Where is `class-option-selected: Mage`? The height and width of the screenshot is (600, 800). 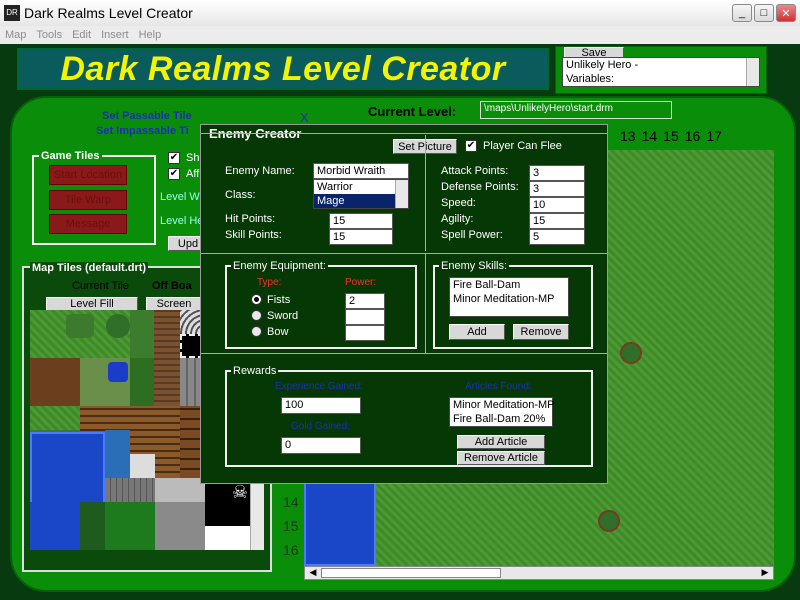
class-option-selected: Mage is located at coordinates (361, 201).